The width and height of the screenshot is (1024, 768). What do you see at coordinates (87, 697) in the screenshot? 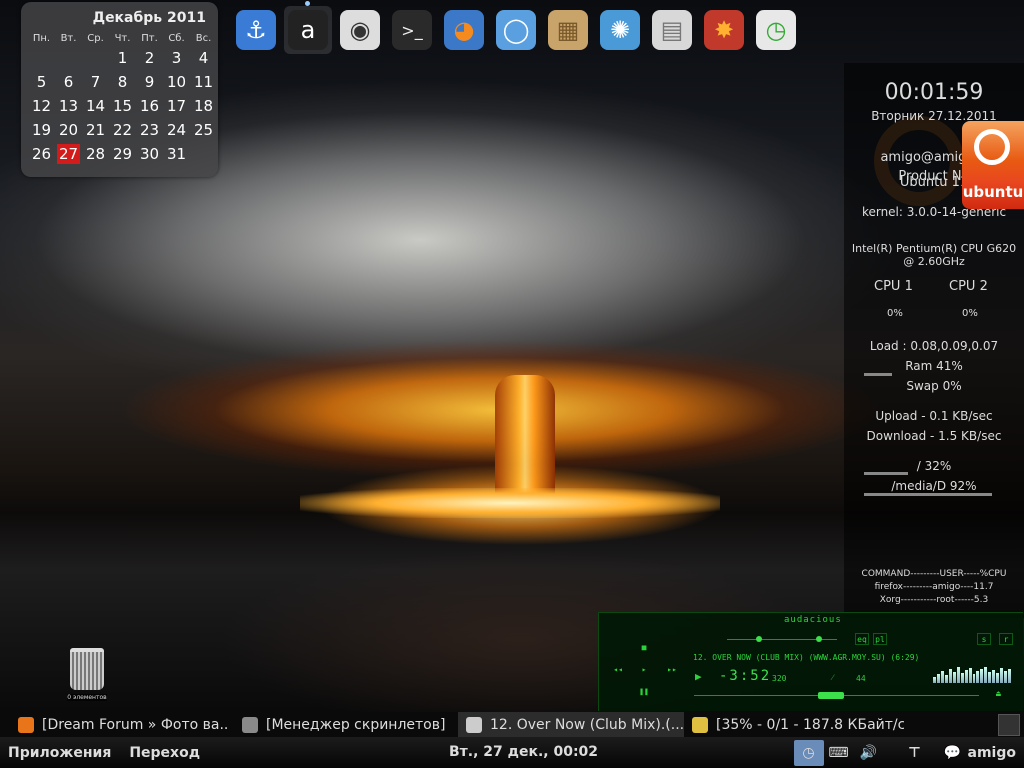
I see `trash-label: 0 элементов` at bounding box center [87, 697].